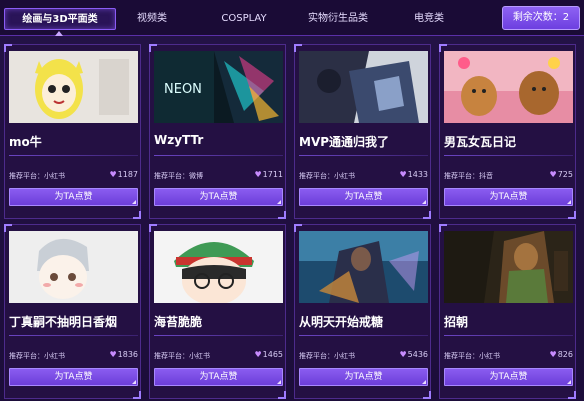  I want to click on tab-merchandise: 实物衍生品类, so click(338, 19).